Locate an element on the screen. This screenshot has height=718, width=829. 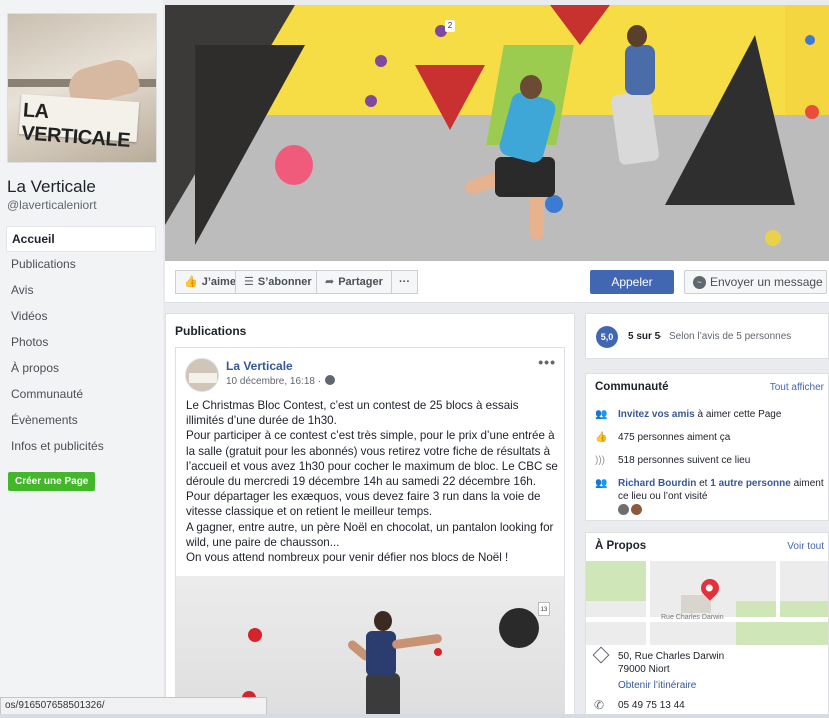
post-options-button: ••• is located at coordinates (547, 362).